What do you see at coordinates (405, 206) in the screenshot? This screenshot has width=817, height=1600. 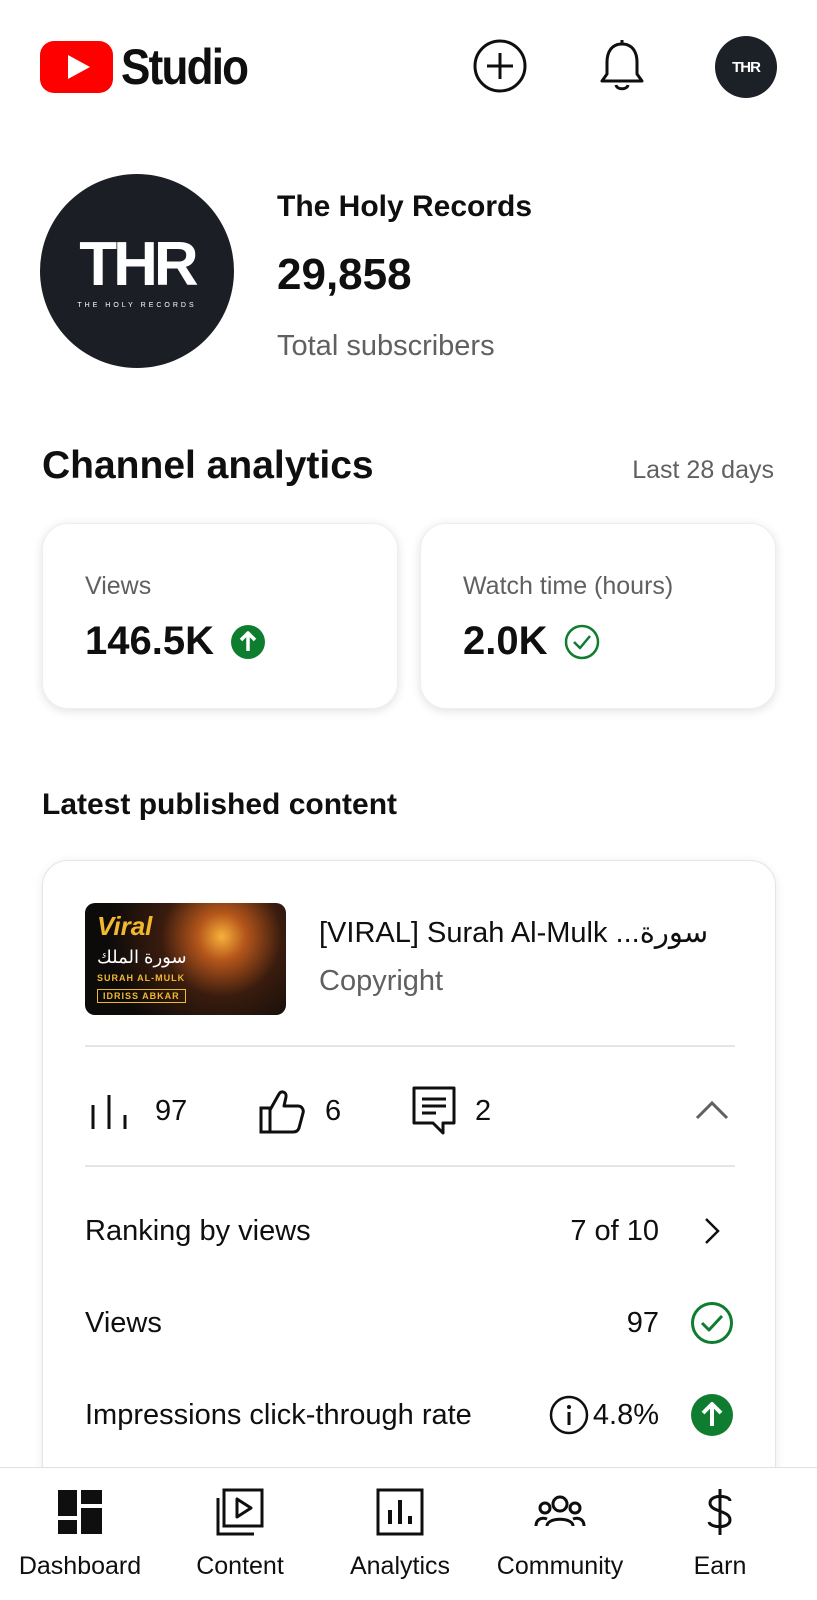 I see `channel-name: The Holy Records` at bounding box center [405, 206].